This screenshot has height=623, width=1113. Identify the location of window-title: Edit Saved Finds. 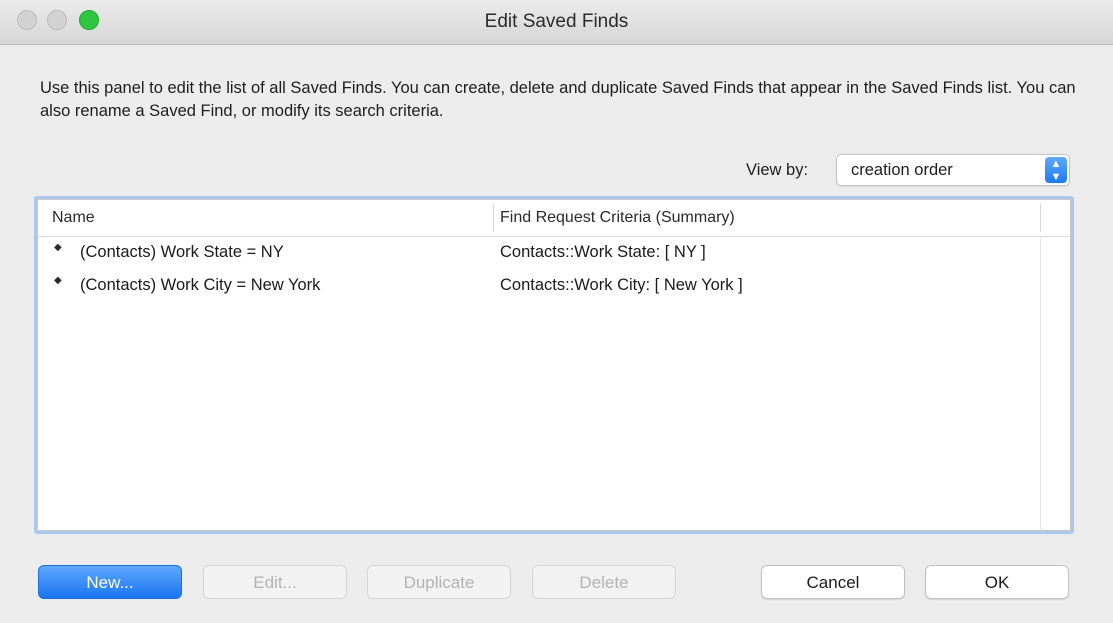
(556, 21).